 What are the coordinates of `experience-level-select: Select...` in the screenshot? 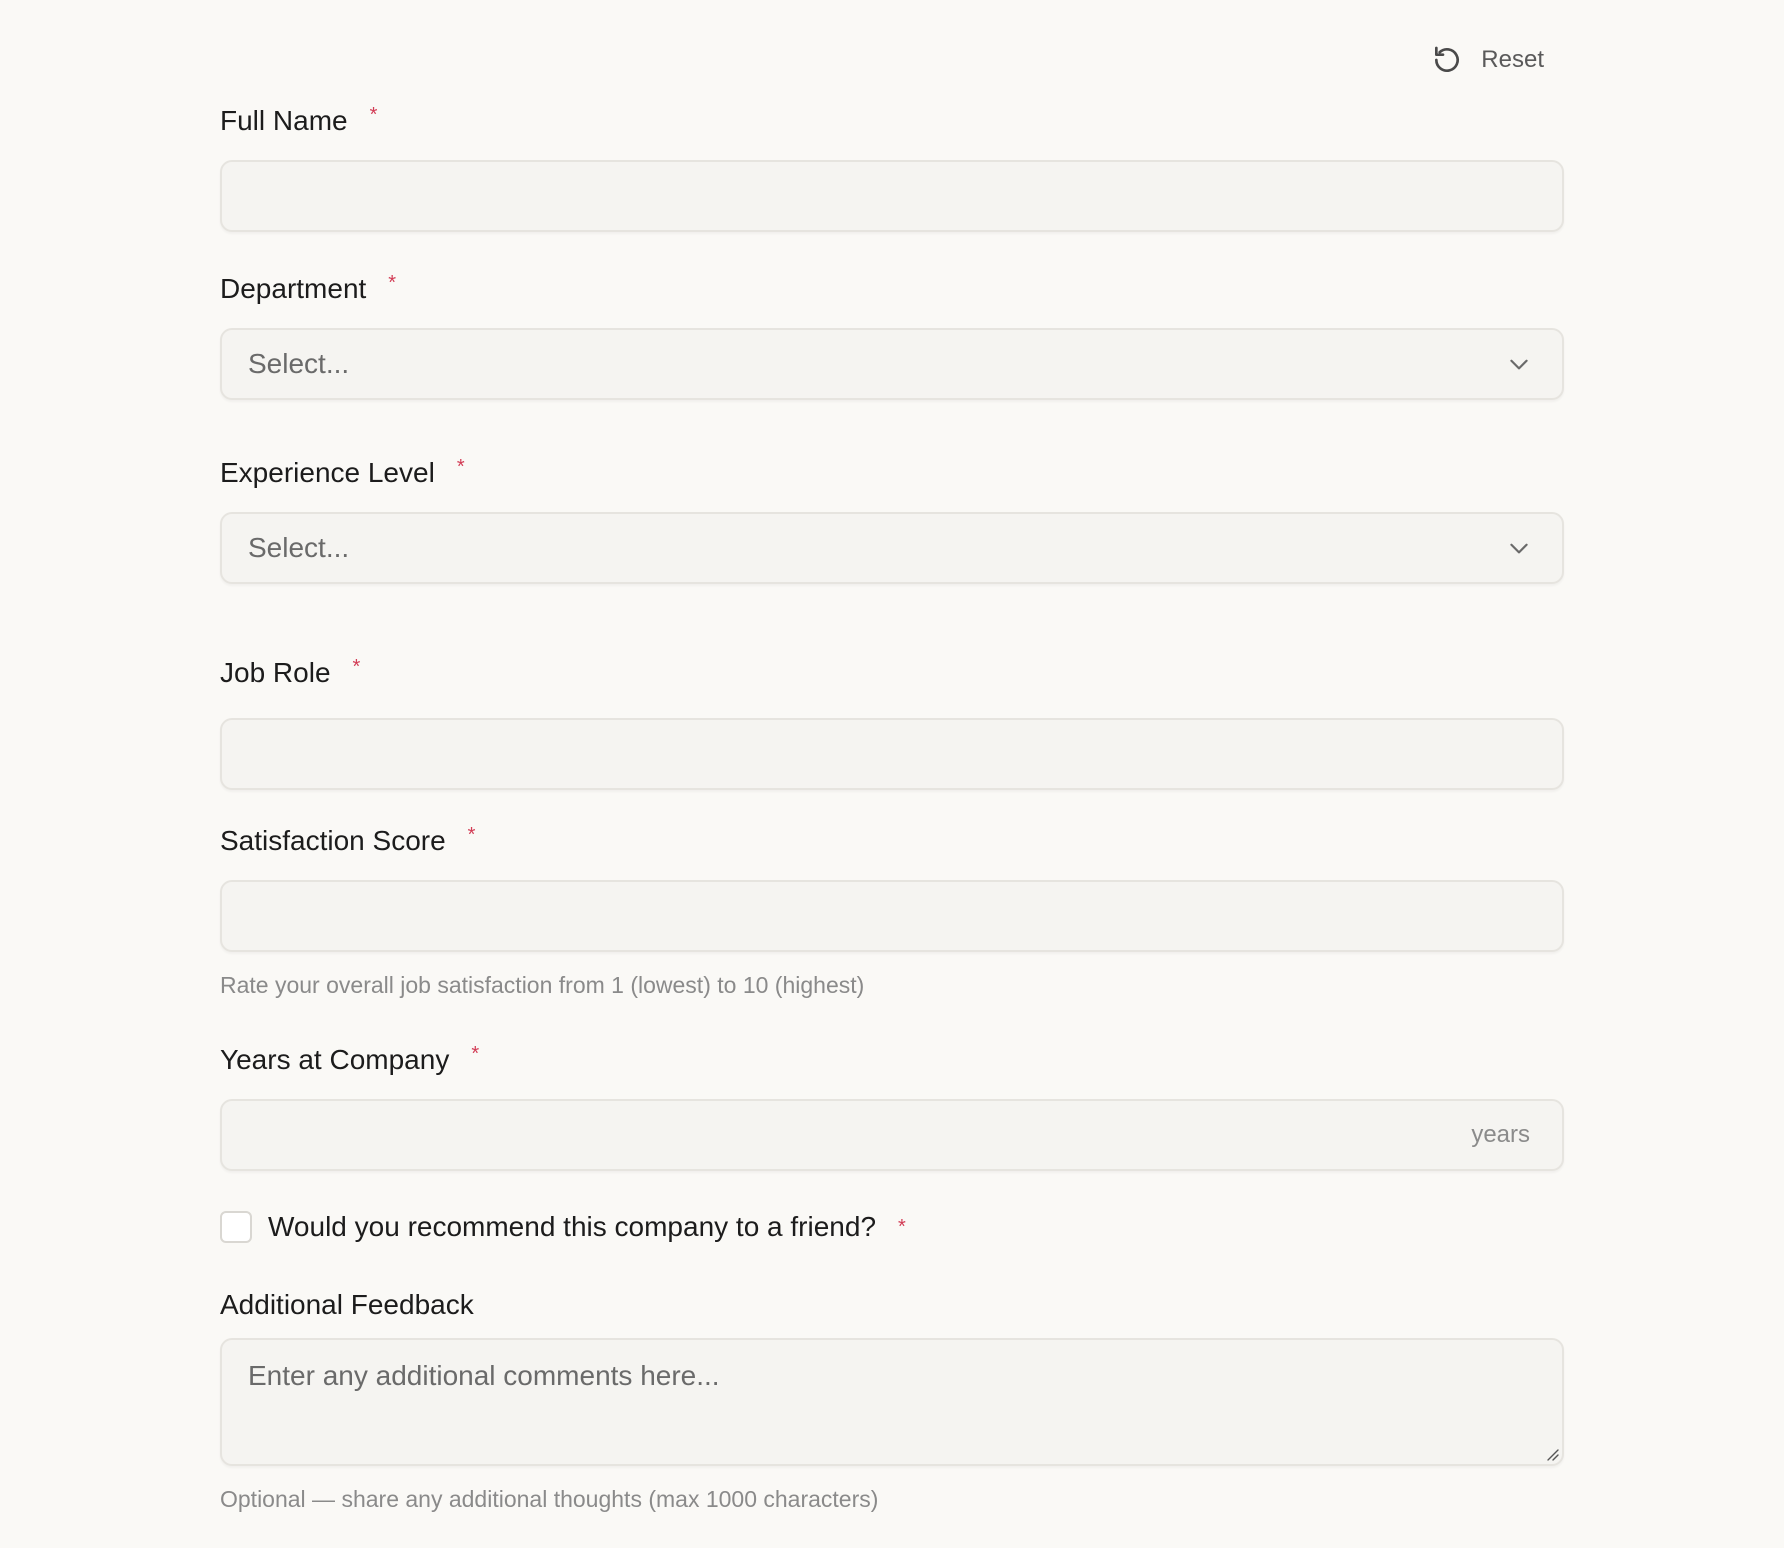 It's located at (892, 548).